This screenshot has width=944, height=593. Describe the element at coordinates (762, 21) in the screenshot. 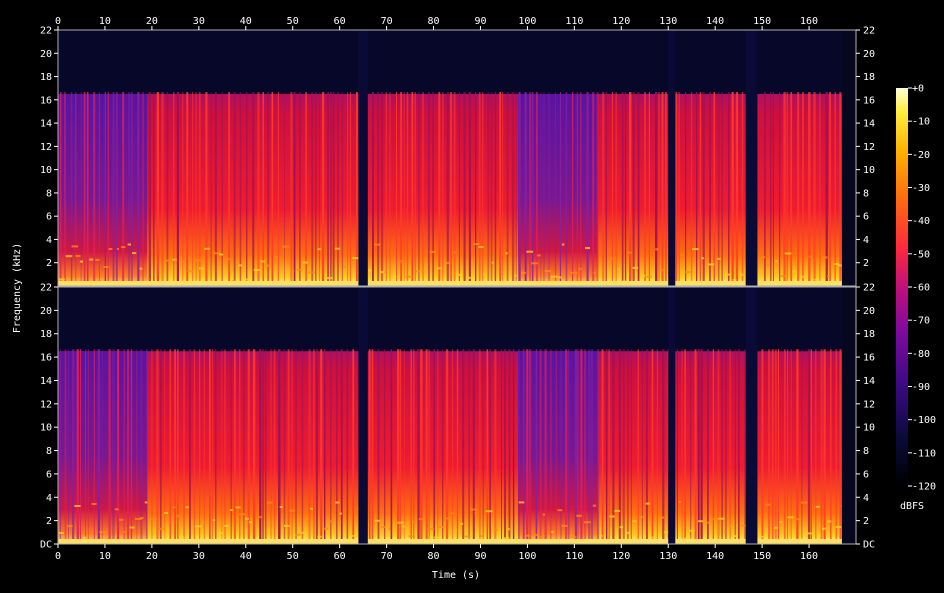

I see `x-tick-label: 150` at that location.